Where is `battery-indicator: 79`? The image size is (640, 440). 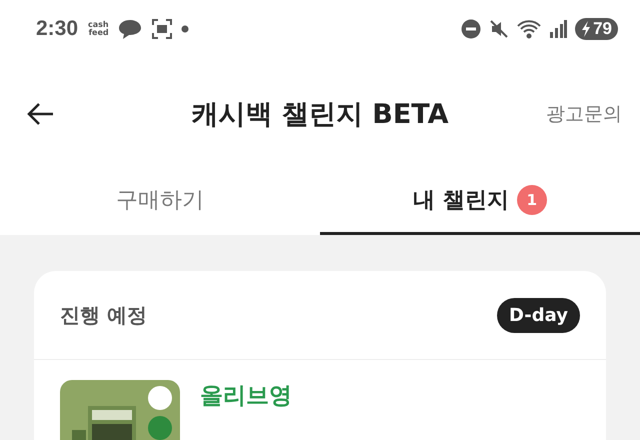 battery-indicator: 79 is located at coordinates (596, 29).